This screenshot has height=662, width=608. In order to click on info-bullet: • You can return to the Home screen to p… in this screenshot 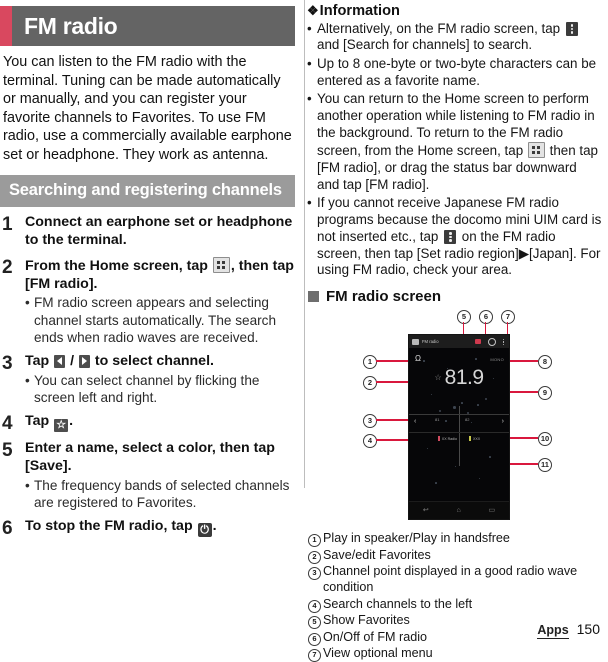, I will do `click(454, 142)`.